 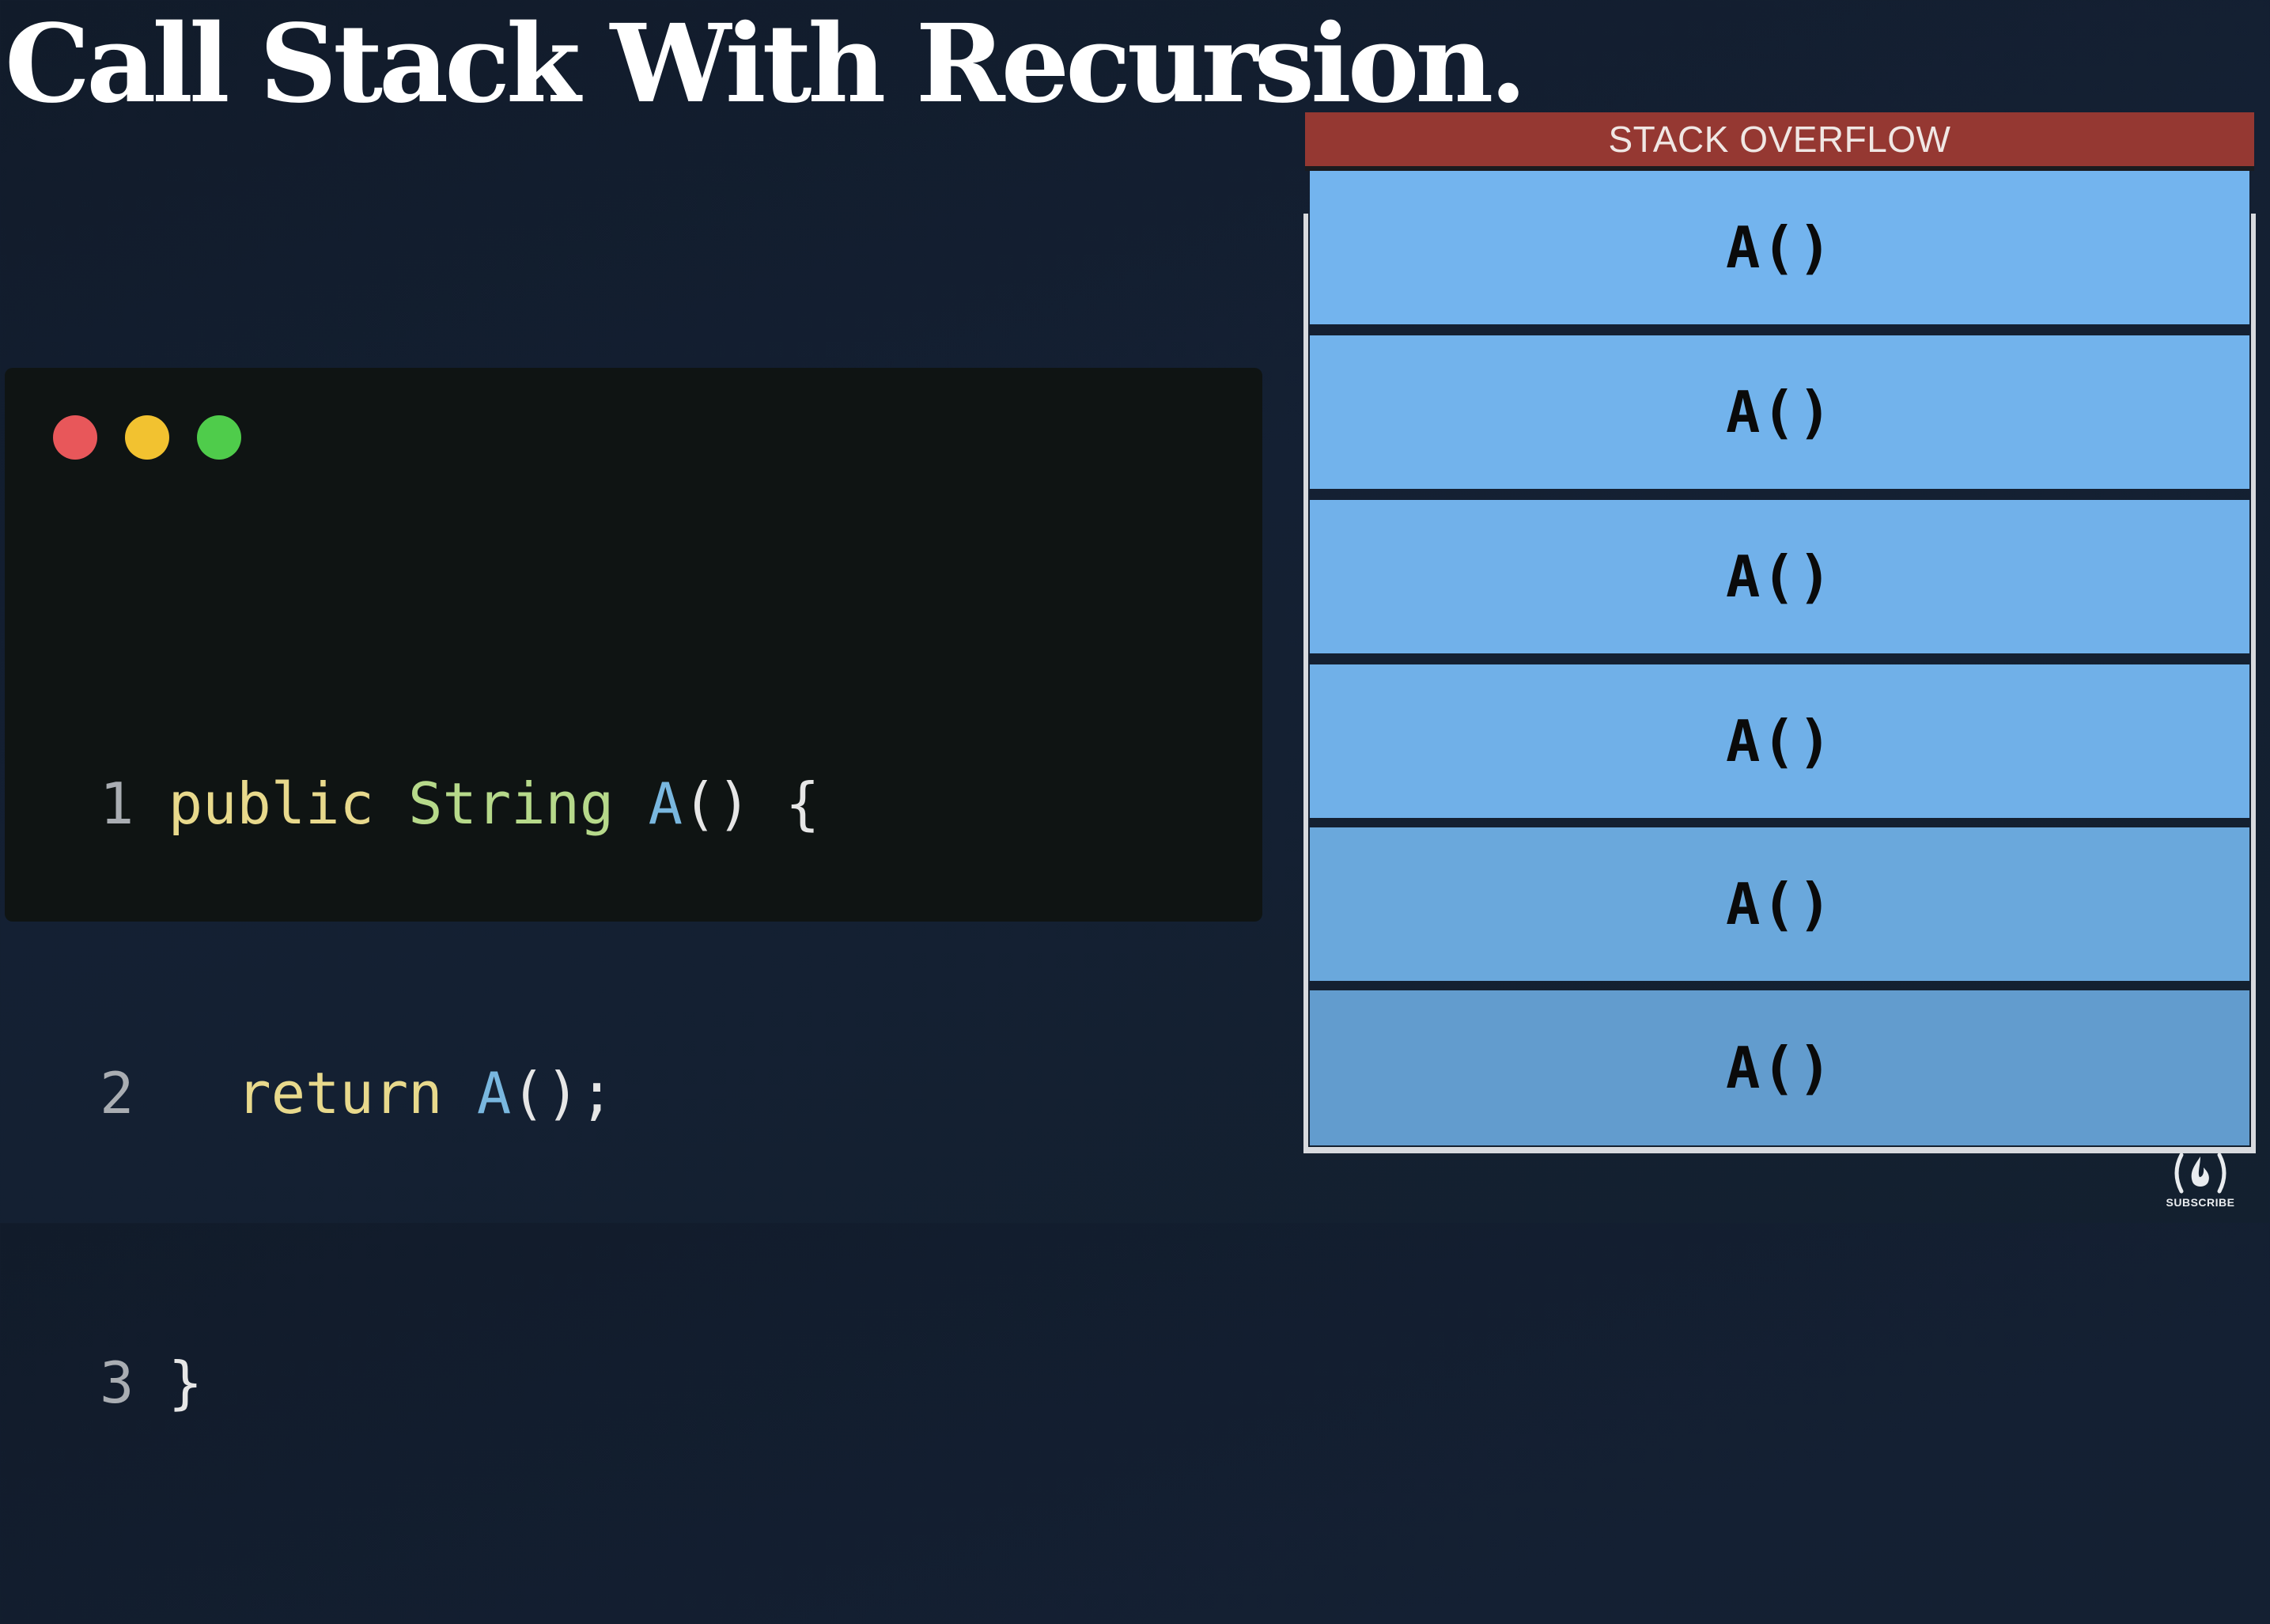 I want to click on line-number: 3, so click(x=117, y=1383).